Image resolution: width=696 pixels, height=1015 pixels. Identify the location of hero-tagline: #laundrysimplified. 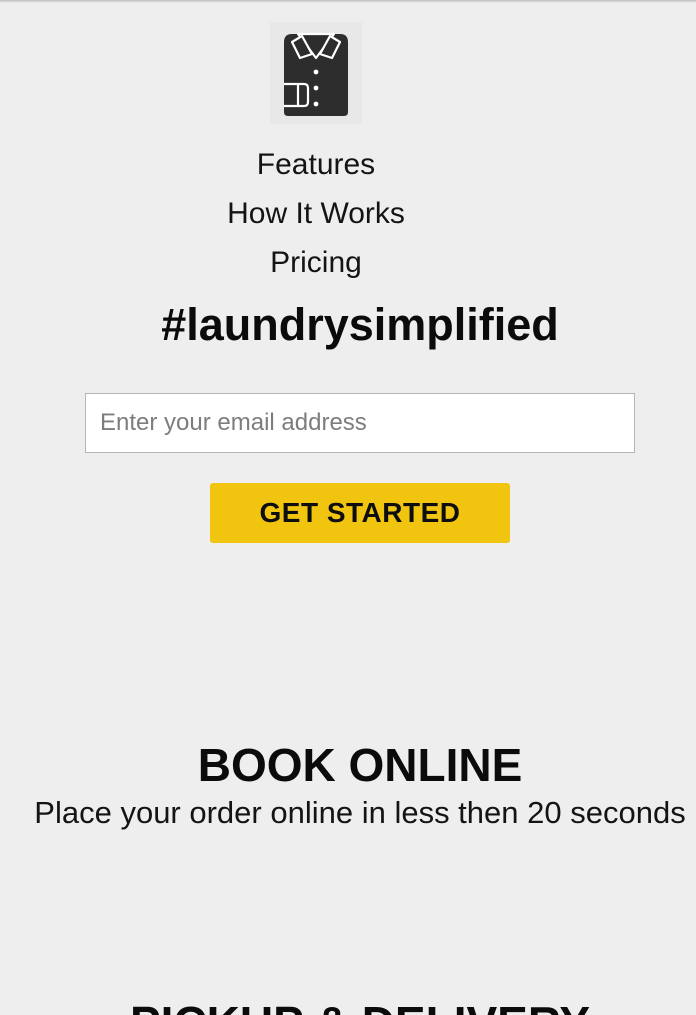
(360, 324).